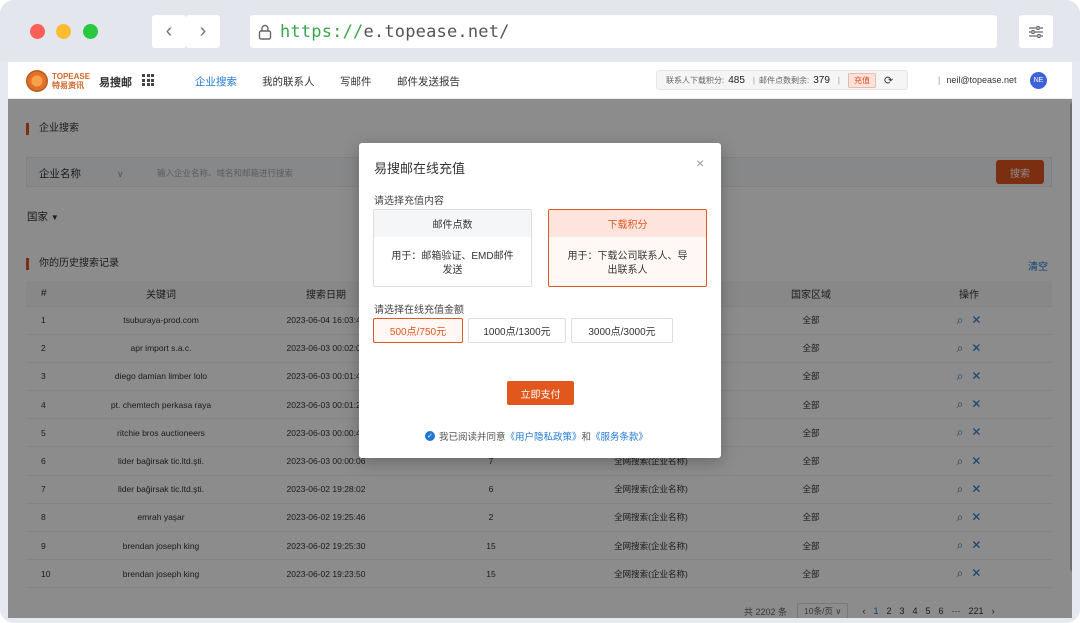 This screenshot has height=623, width=1080. Describe the element at coordinates (622, 330) in the screenshot. I see `amount-option-3: 3000点/3000元` at that location.